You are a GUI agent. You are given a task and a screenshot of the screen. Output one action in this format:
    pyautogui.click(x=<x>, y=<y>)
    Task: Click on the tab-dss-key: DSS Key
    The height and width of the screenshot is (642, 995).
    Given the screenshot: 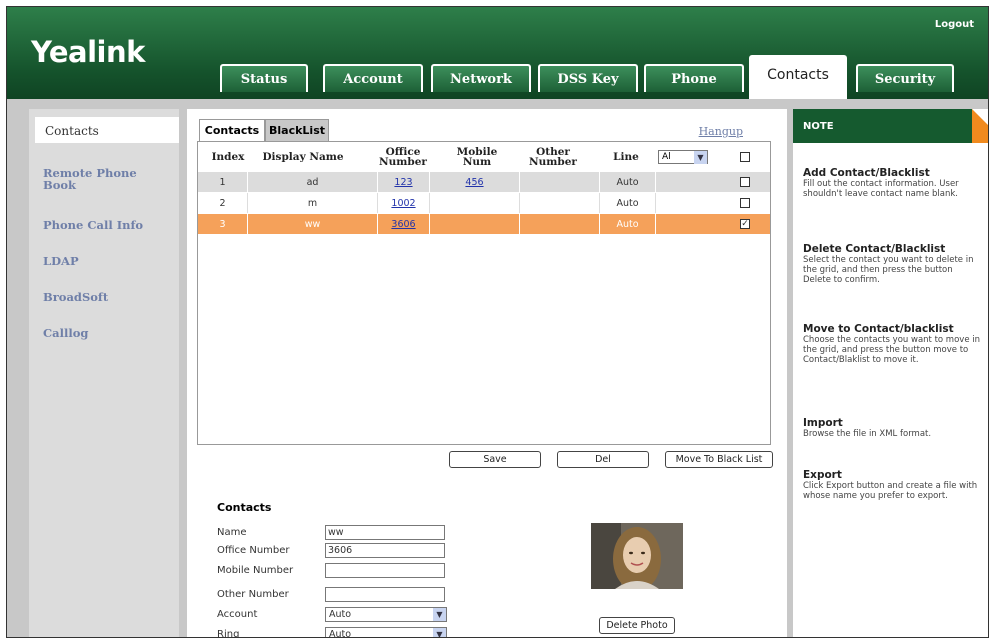 What is the action you would take?
    pyautogui.click(x=588, y=78)
    